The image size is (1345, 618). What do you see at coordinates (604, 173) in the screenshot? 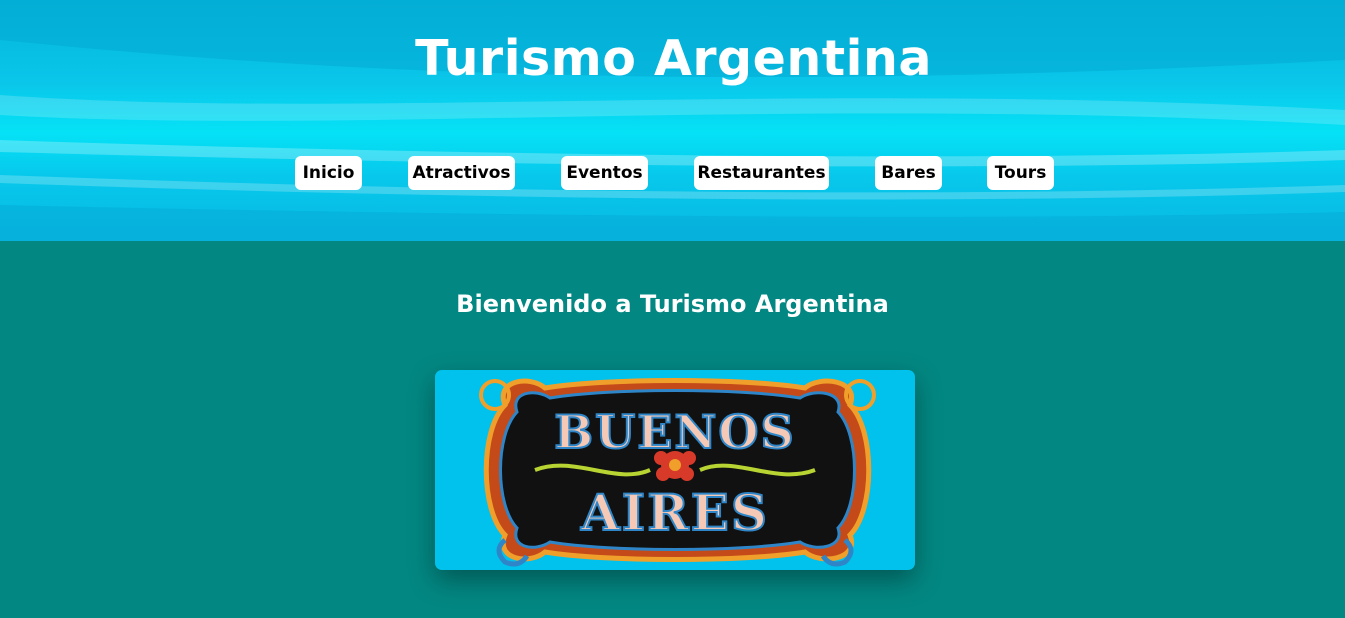
I see `nav-item-eventos: Eventos` at bounding box center [604, 173].